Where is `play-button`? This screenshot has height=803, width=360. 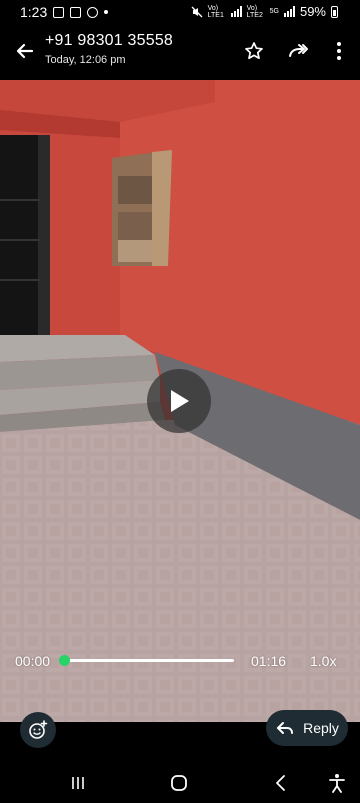 play-button is located at coordinates (179, 401).